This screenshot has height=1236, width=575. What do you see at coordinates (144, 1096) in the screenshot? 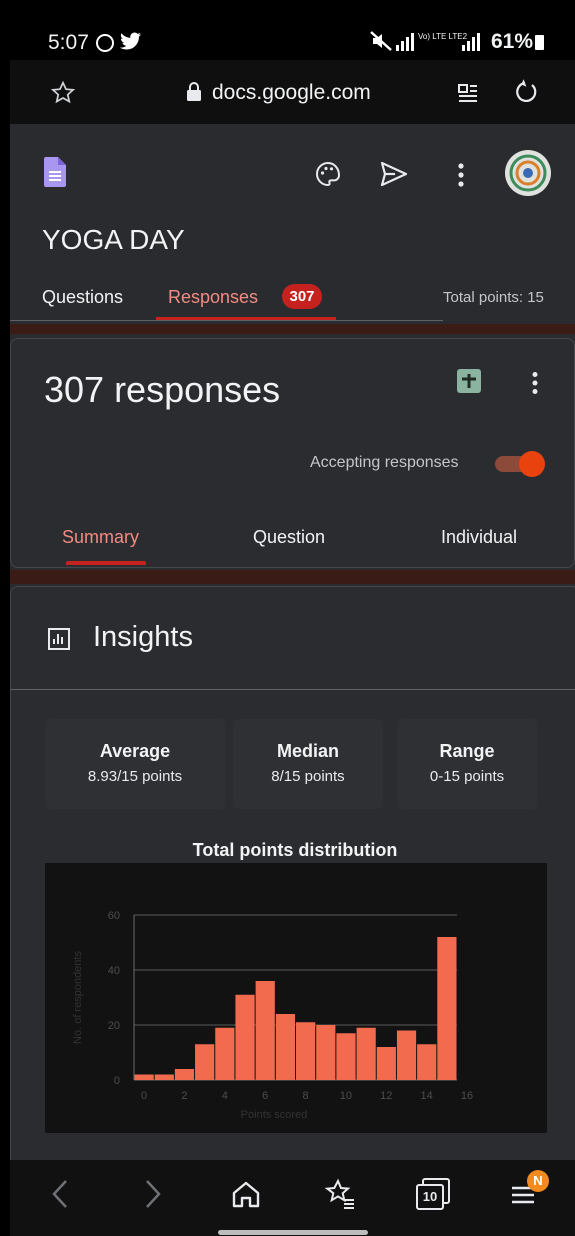
I see `x-tick-label: 0` at bounding box center [144, 1096].